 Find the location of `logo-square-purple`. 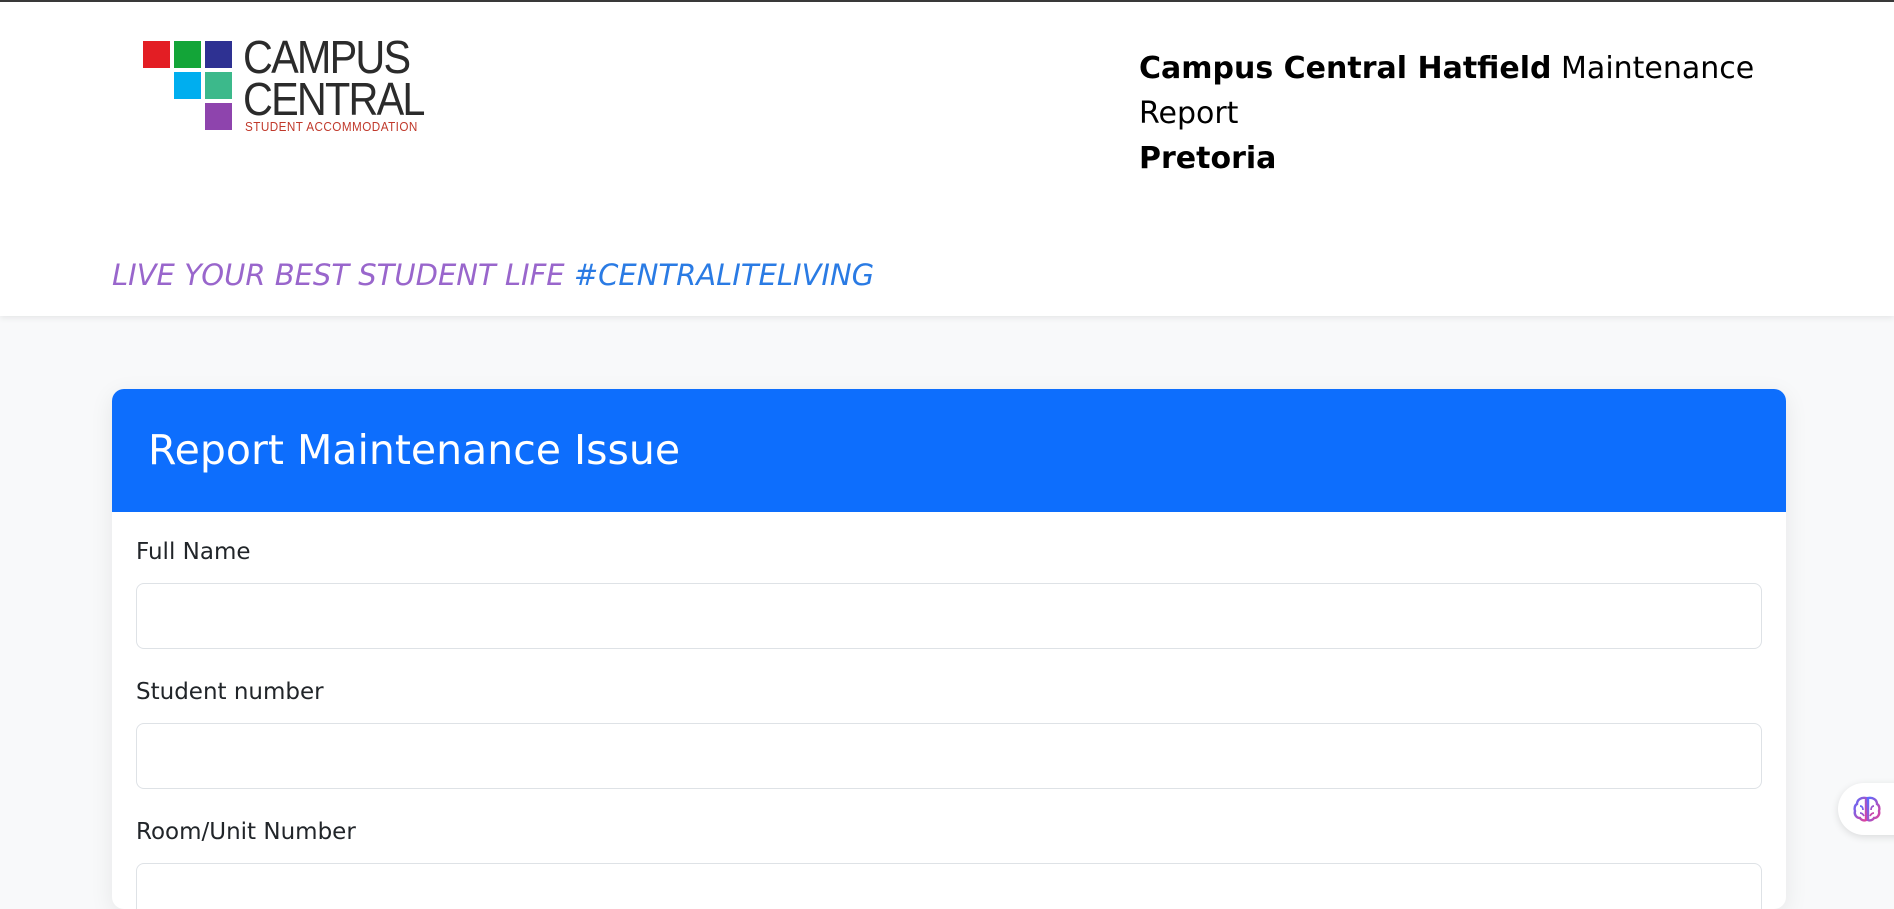

logo-square-purple is located at coordinates (218, 116).